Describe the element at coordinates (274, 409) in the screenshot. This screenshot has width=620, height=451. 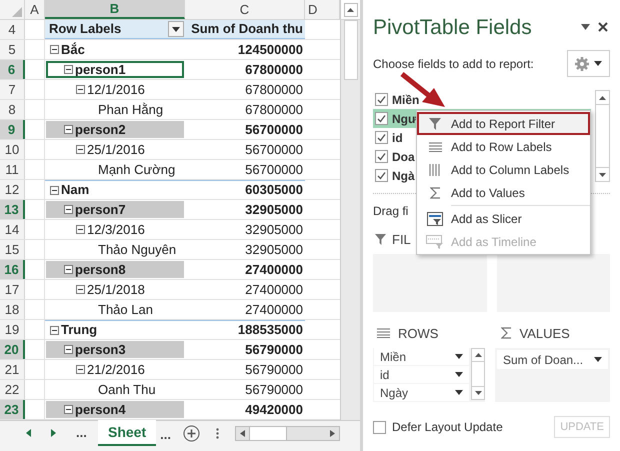
I see `value-cell-text: 49420000` at that location.